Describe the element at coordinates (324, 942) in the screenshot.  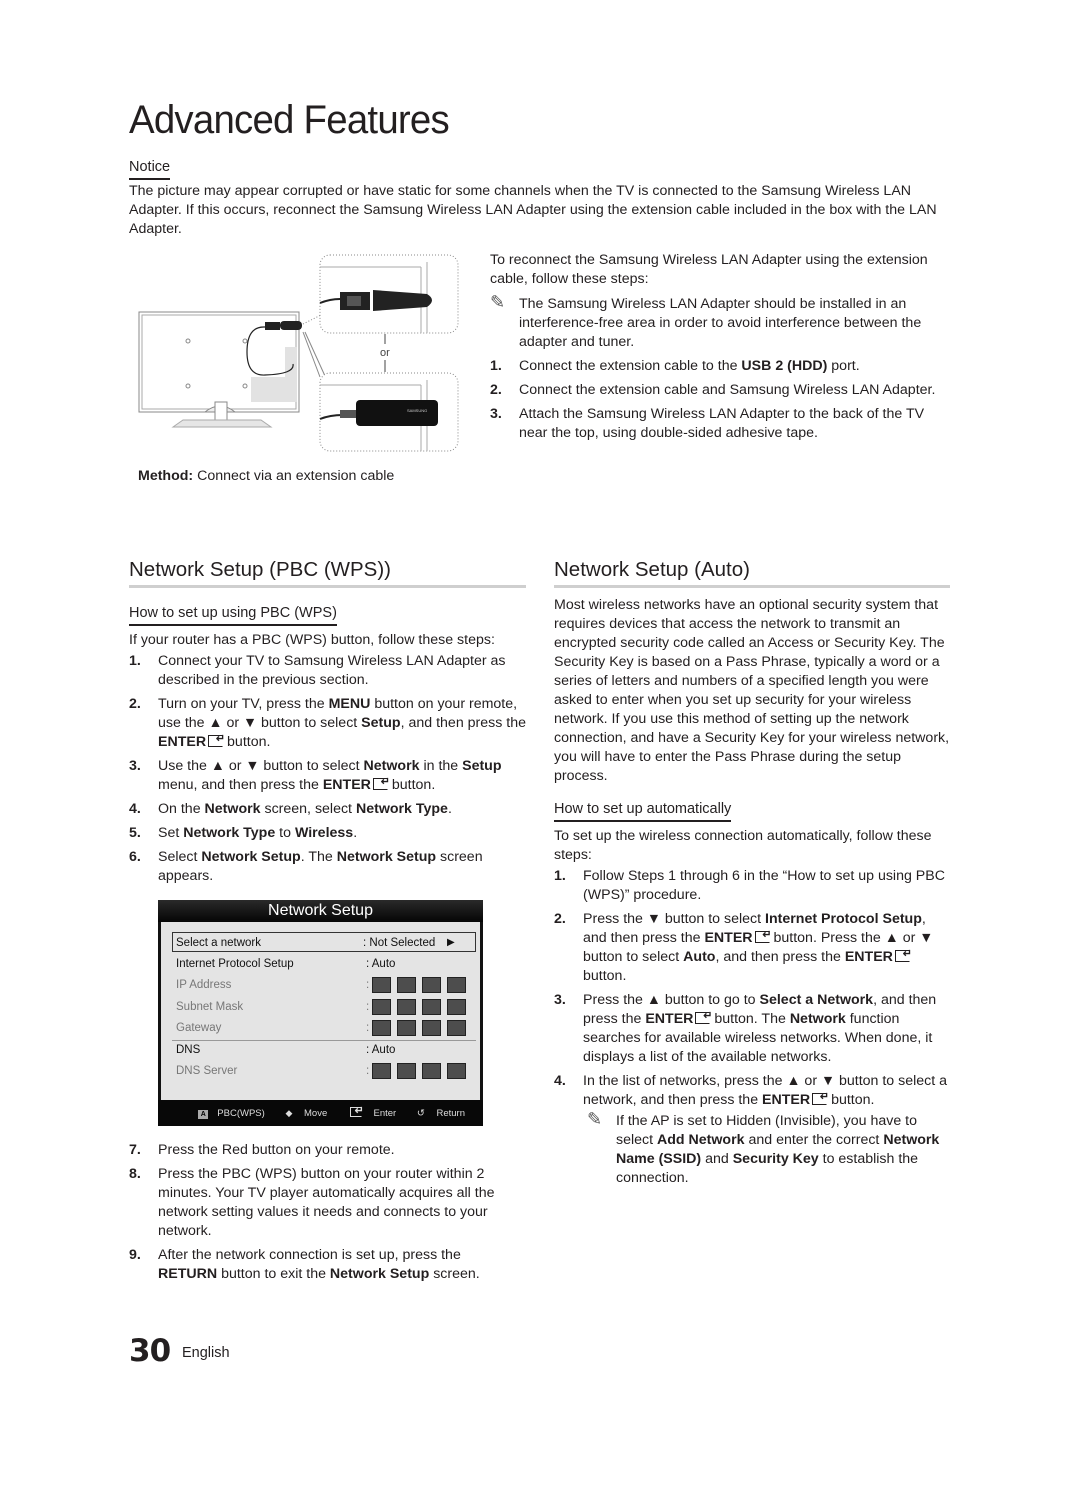
I see `osd-row-select-network: Select a network : Not Selected ▶` at that location.